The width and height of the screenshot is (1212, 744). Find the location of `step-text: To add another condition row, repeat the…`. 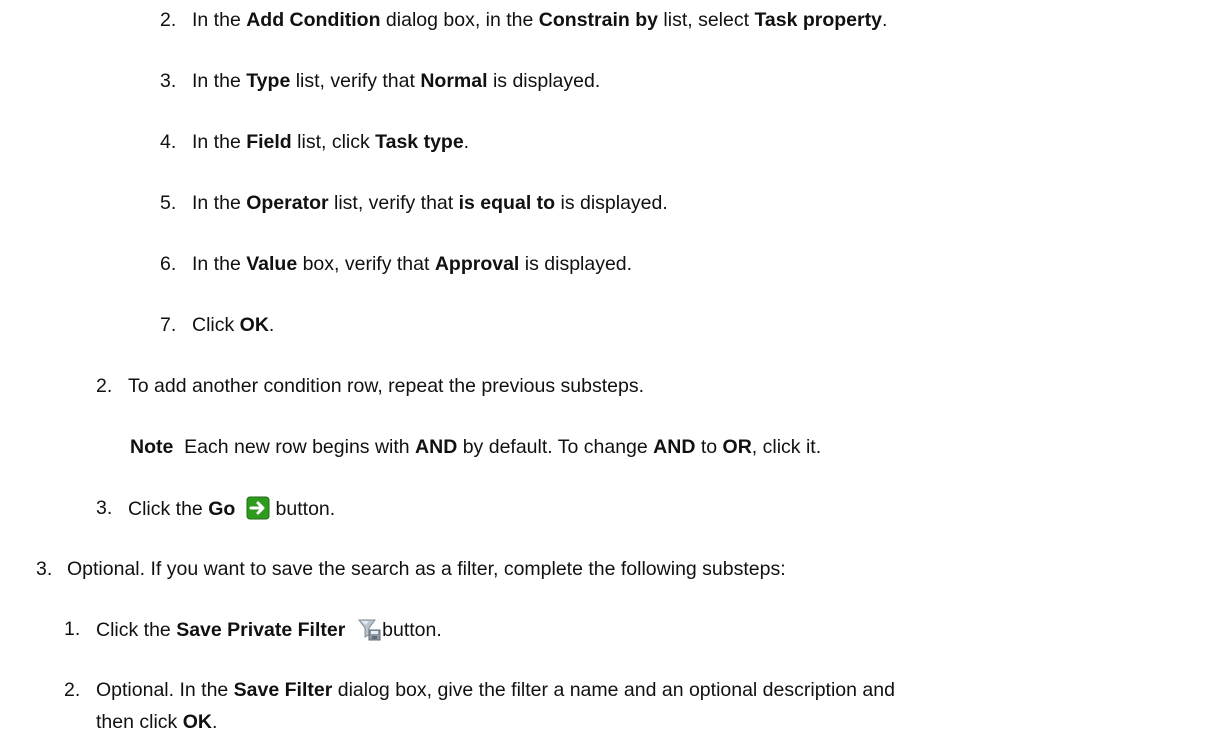

step-text: To add another condition row, repeat the… is located at coordinates (386, 386).